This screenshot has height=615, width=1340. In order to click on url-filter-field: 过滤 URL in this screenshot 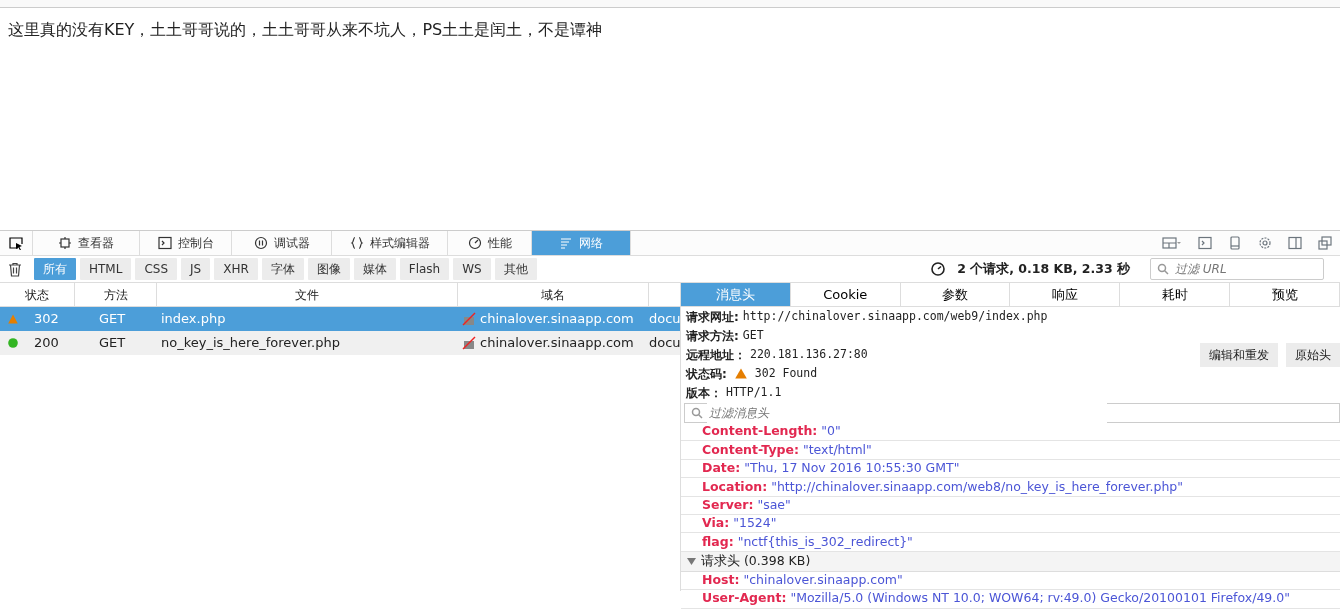, I will do `click(1237, 269)`.